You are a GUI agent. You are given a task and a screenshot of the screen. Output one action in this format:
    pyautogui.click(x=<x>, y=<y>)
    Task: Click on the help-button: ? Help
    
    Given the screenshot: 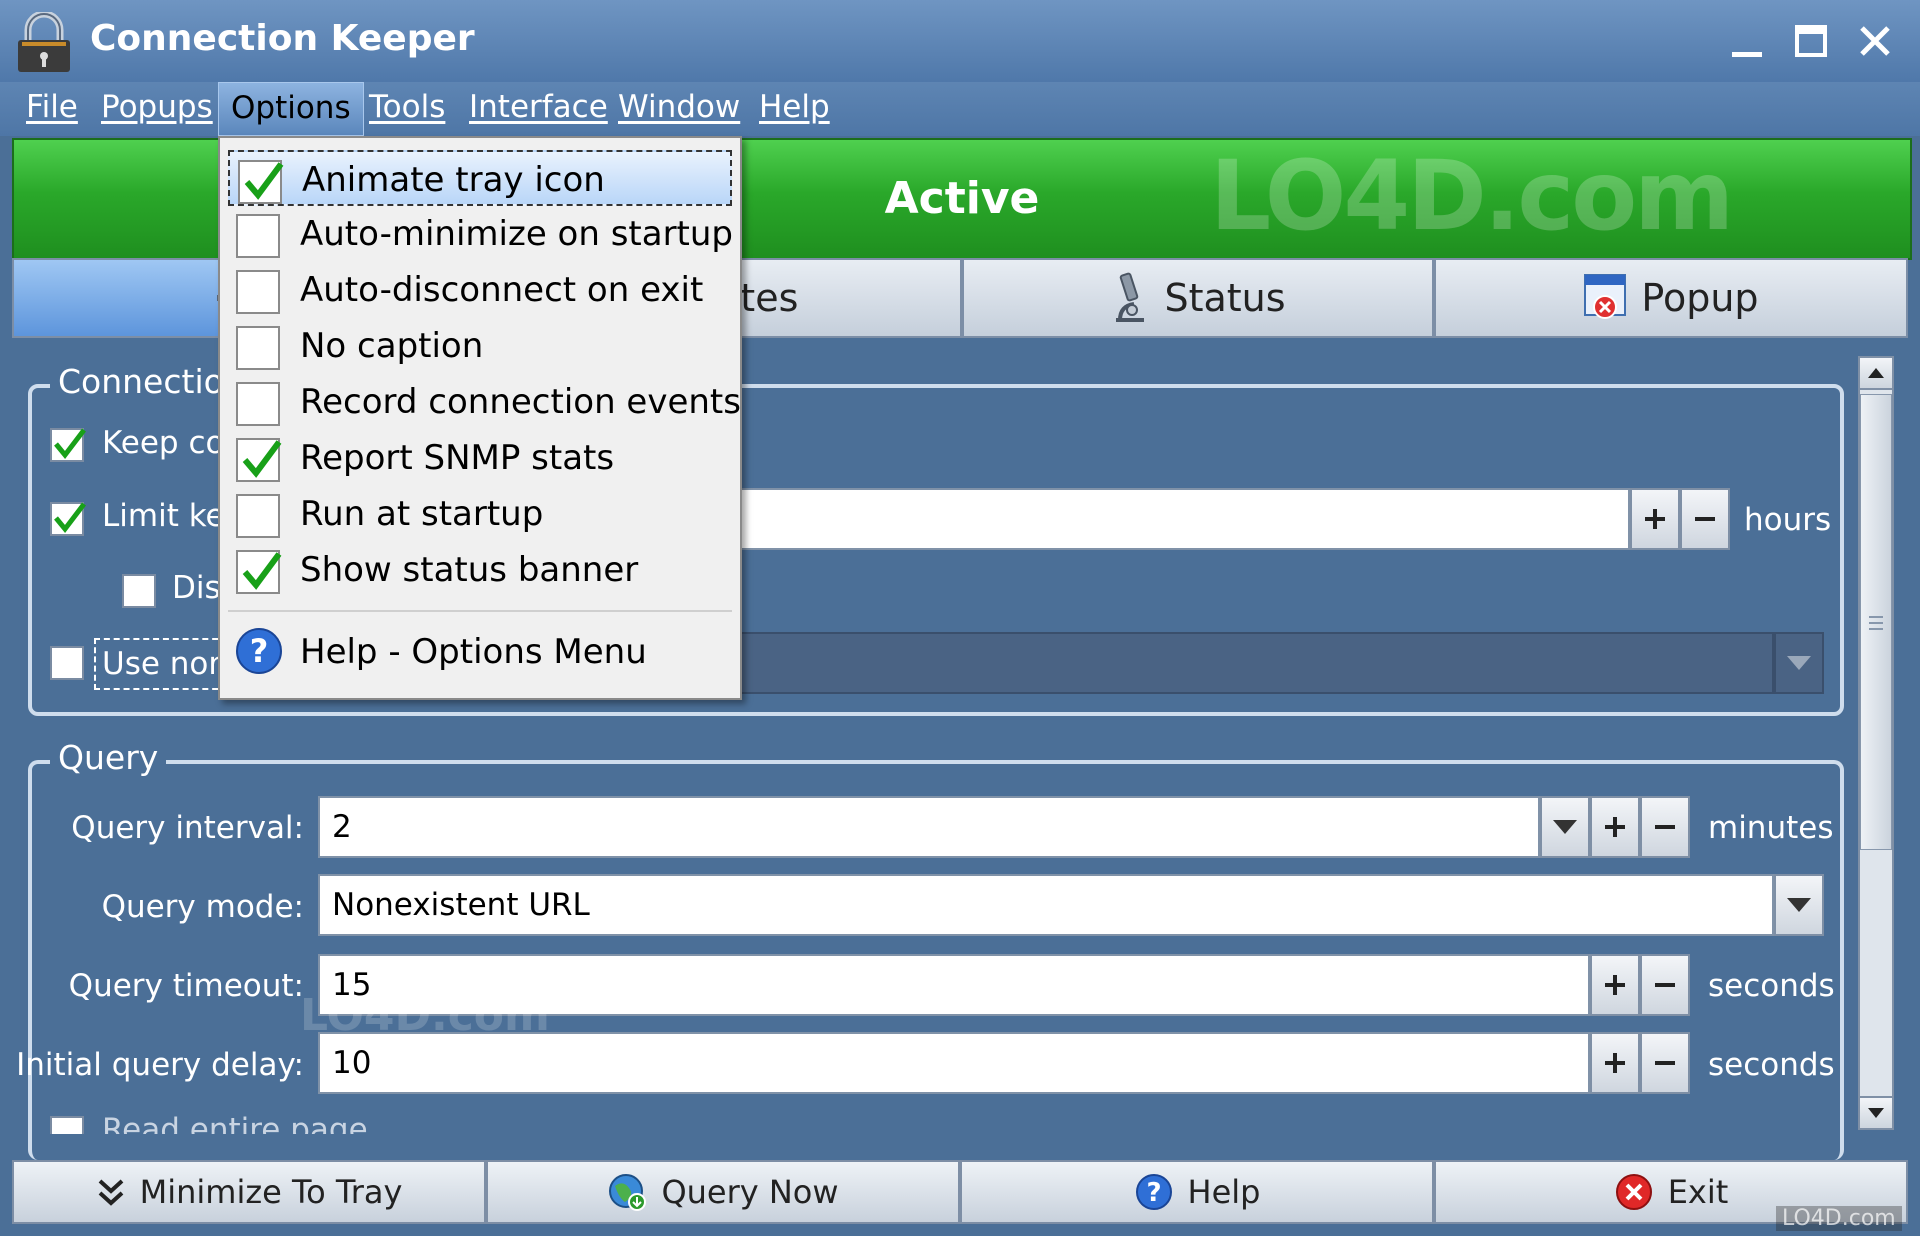 What is the action you would take?
    pyautogui.click(x=1197, y=1192)
    